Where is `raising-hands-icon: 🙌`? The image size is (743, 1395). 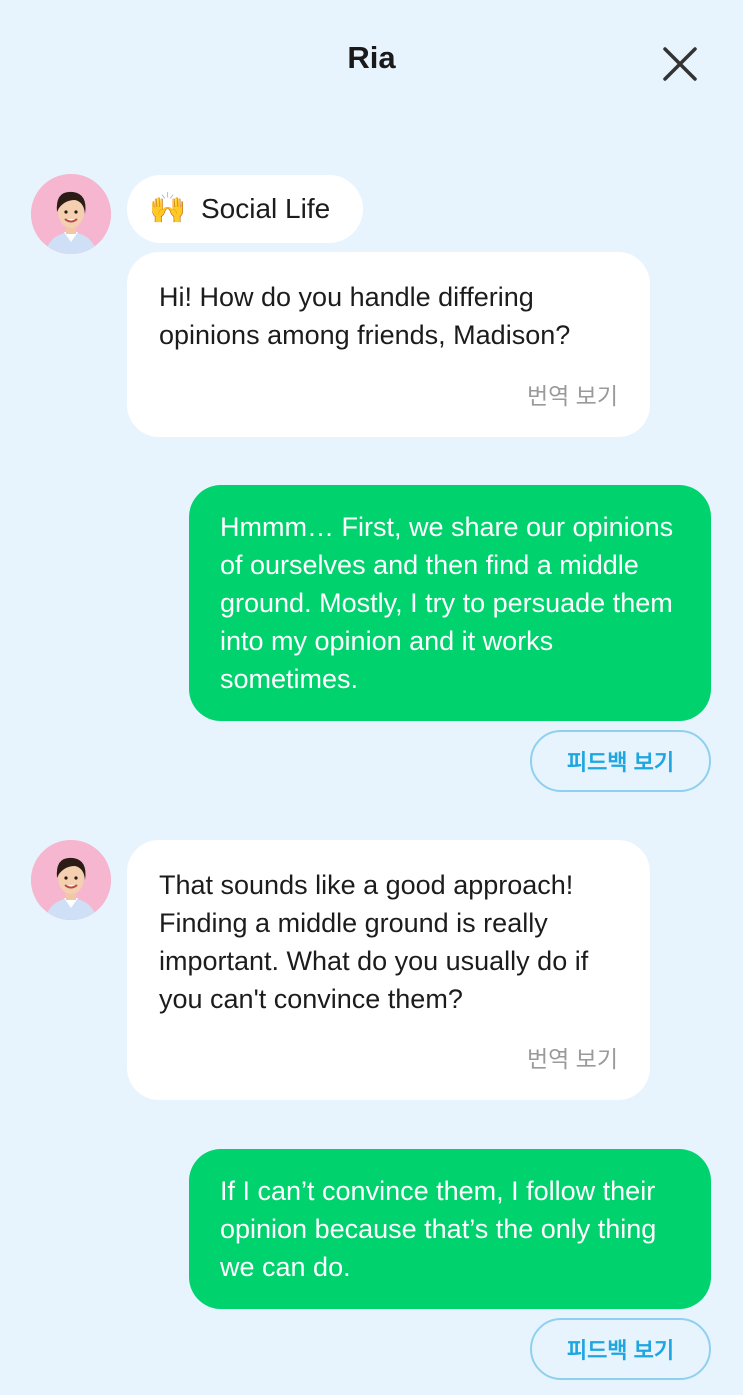
raising-hands-icon: 🙌 is located at coordinates (168, 208).